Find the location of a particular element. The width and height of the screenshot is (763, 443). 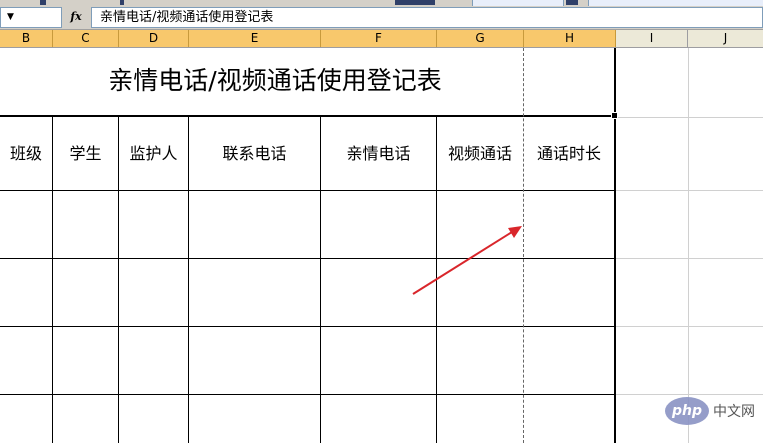

column-header-row: B C D E F G H I J is located at coordinates (381, 39).